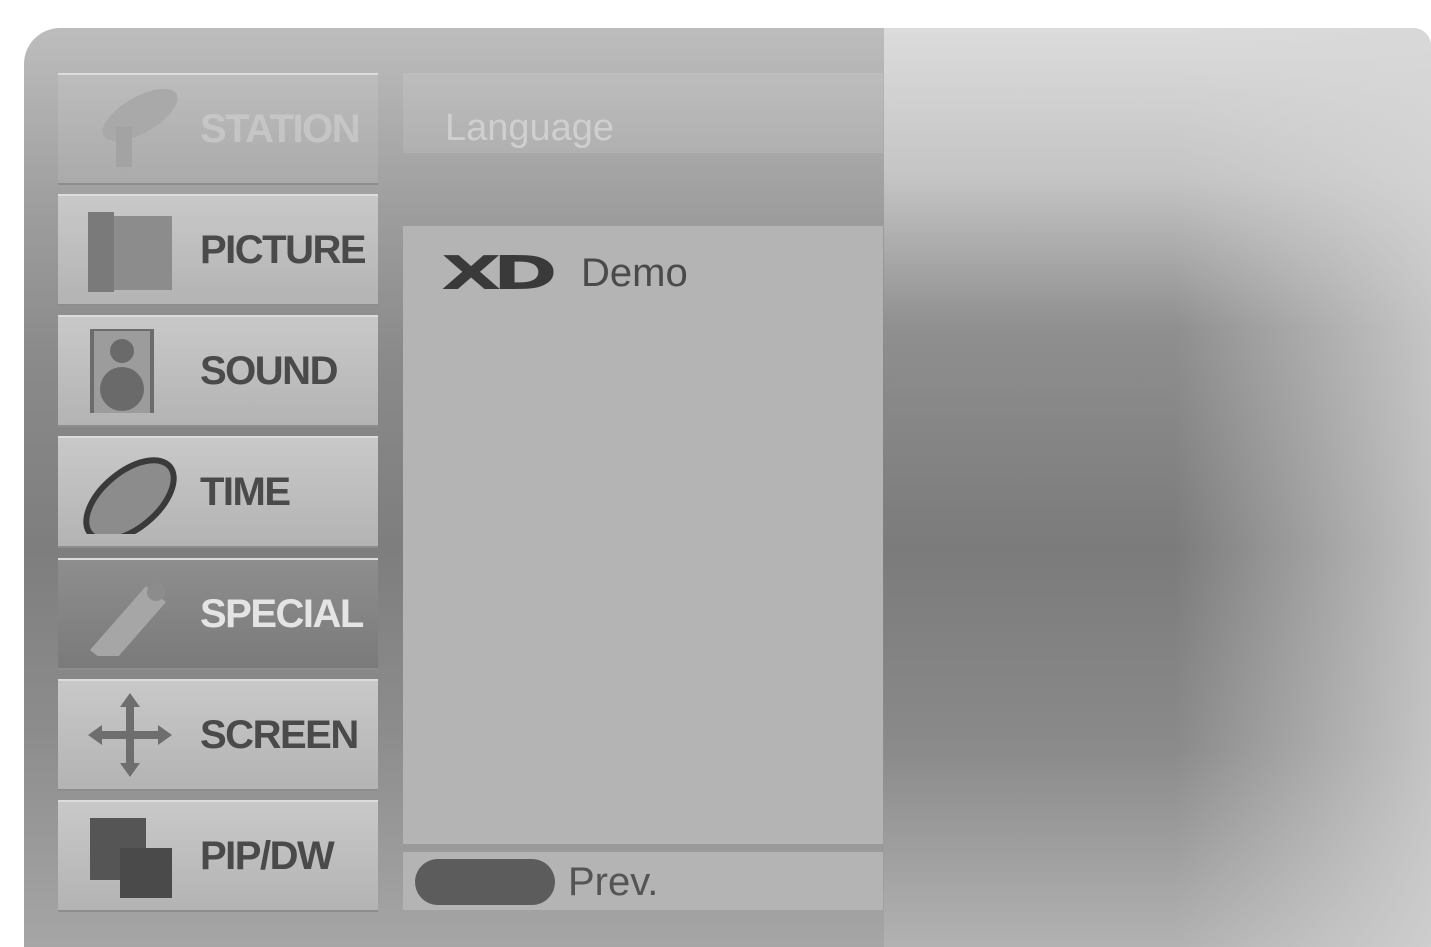  I want to click on arrows-icon, so click(130, 735).